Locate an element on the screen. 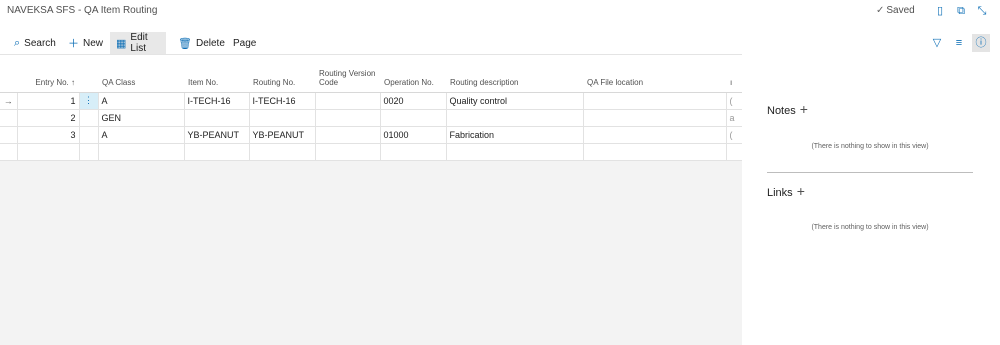  col-truncated: ı is located at coordinates (734, 77).